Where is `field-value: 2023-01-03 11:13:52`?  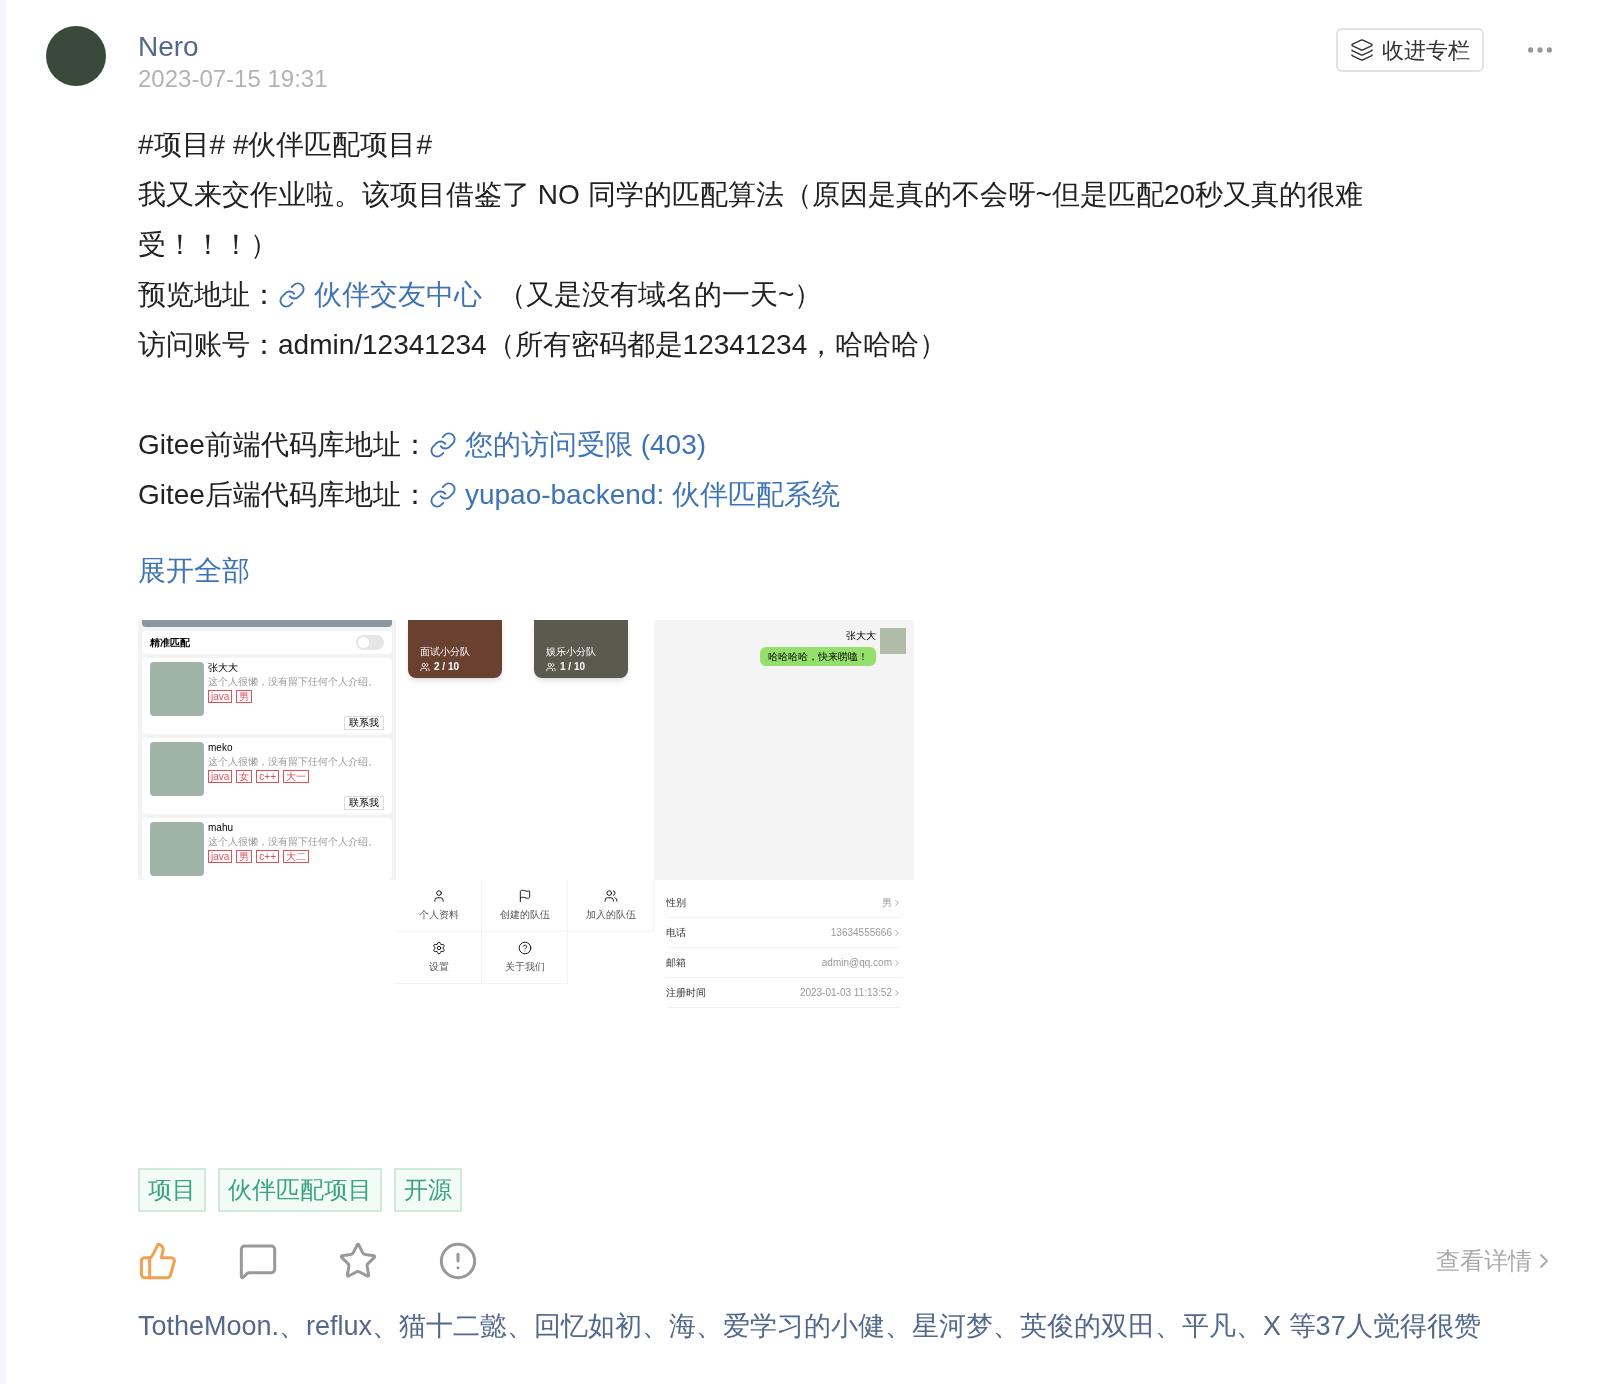 field-value: 2023-01-03 11:13:52 is located at coordinates (845, 993).